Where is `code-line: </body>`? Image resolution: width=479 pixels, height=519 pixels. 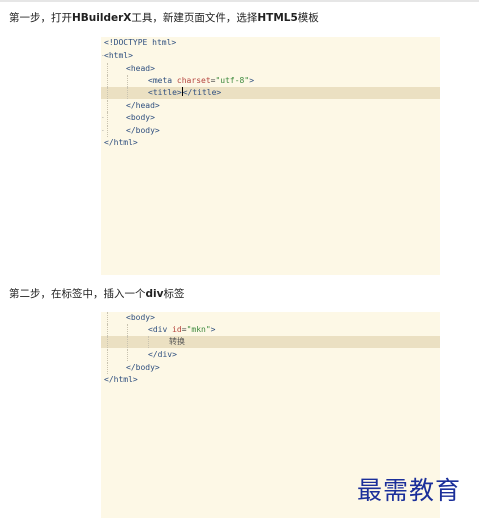
code-line: </body> is located at coordinates (270, 368).